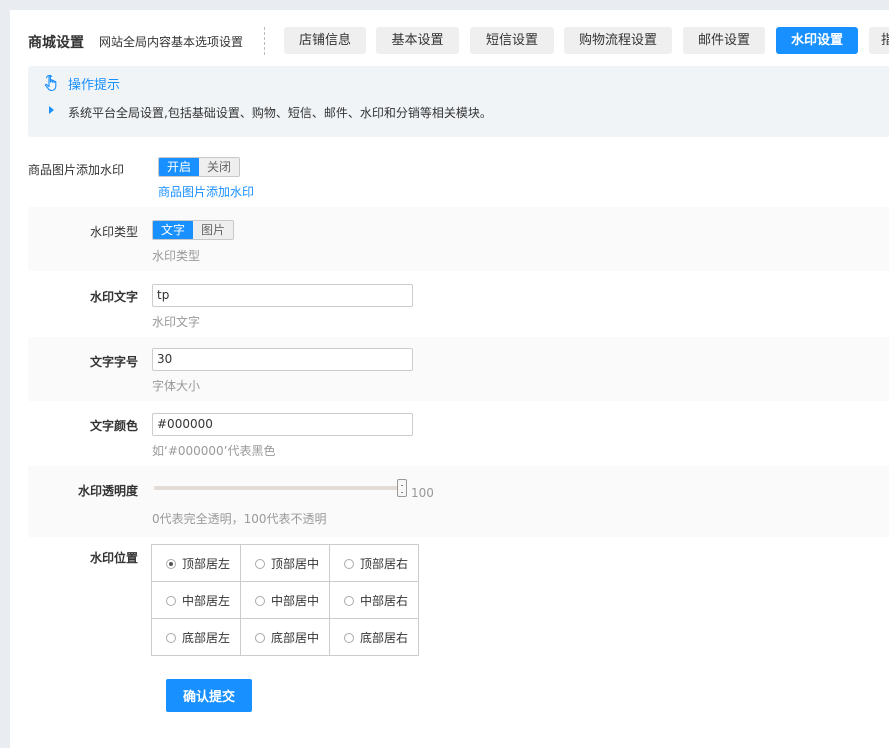 The image size is (889, 748). Describe the element at coordinates (113, 426) in the screenshot. I see `font-color-label: 文字颜色` at that location.